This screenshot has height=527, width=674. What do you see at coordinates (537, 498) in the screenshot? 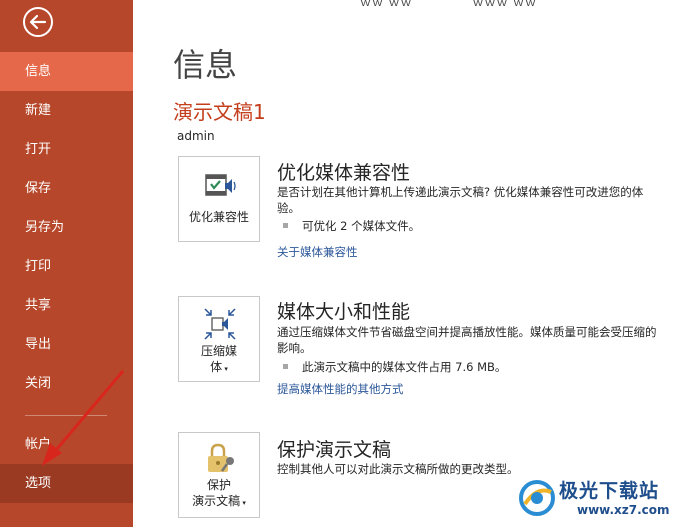
I see `watermark-logo-icon` at bounding box center [537, 498].